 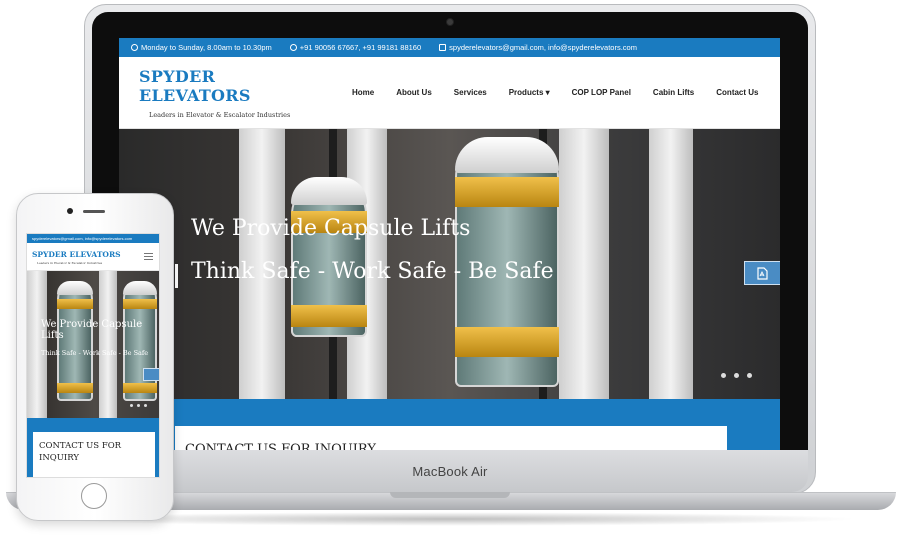 What do you see at coordinates (372, 271) in the screenshot?
I see `hero-subheadline: Think Safe - Work Safe - Be Safe` at bounding box center [372, 271].